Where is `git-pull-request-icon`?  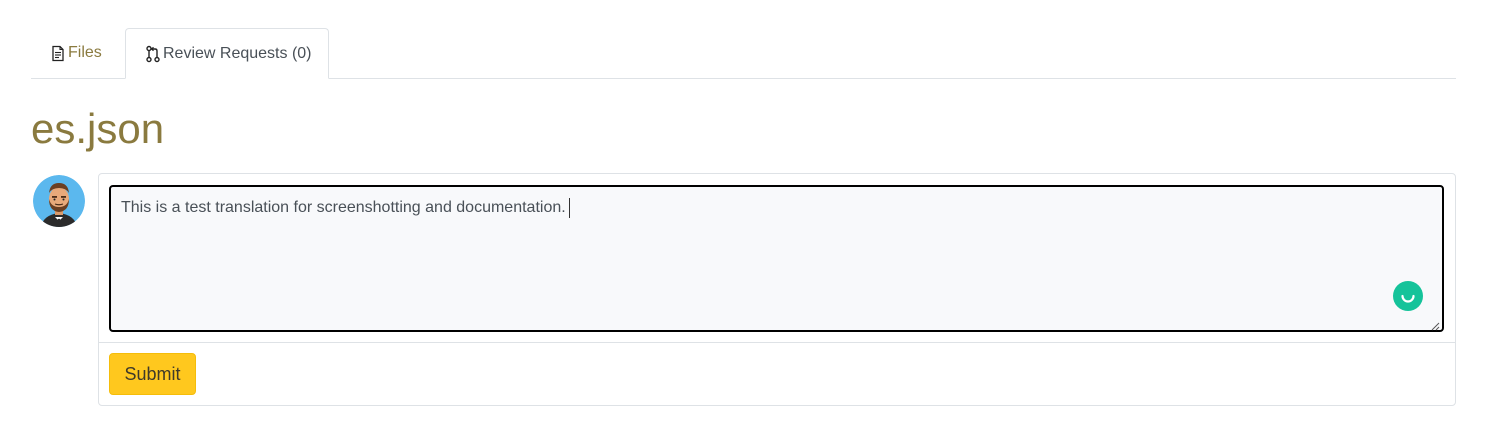 git-pull-request-icon is located at coordinates (153, 54).